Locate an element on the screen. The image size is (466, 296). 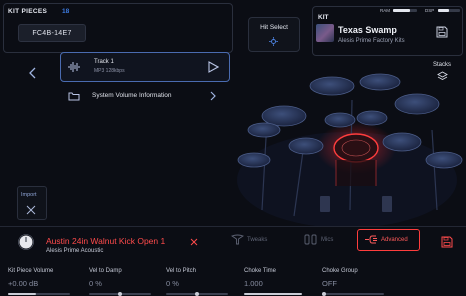
vel-to-pitch-slider-handle is located at coordinates (197, 294).